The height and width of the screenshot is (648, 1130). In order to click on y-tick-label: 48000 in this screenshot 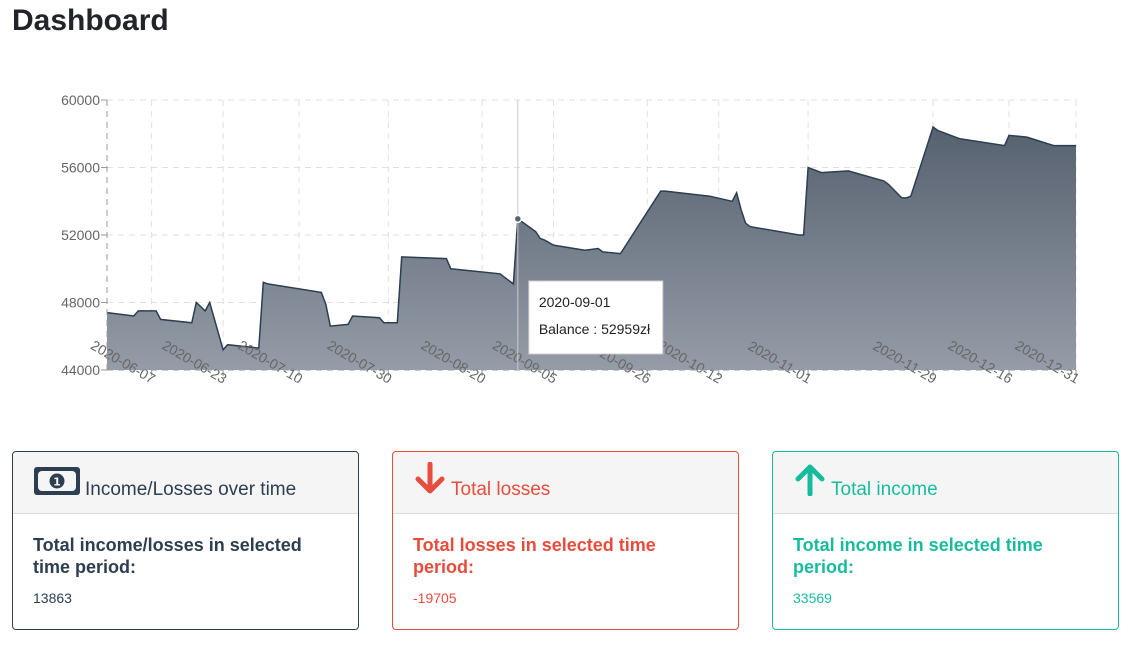, I will do `click(80, 303)`.